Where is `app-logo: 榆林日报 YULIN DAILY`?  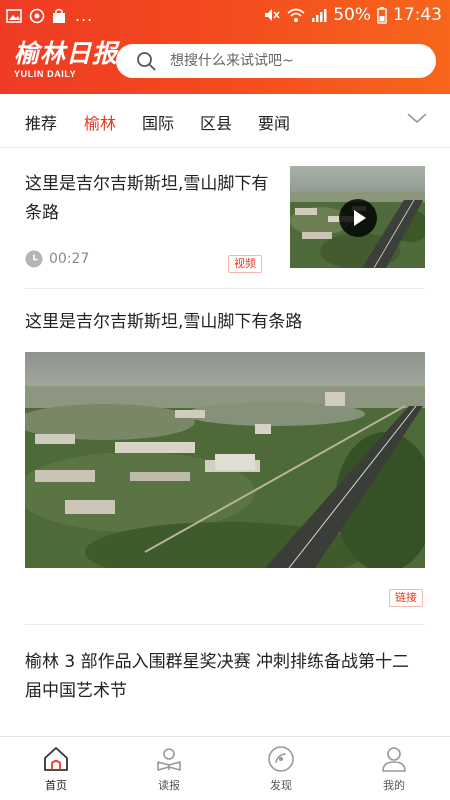
app-logo: 榆林日报 YULIN DAILY is located at coordinates (66, 61).